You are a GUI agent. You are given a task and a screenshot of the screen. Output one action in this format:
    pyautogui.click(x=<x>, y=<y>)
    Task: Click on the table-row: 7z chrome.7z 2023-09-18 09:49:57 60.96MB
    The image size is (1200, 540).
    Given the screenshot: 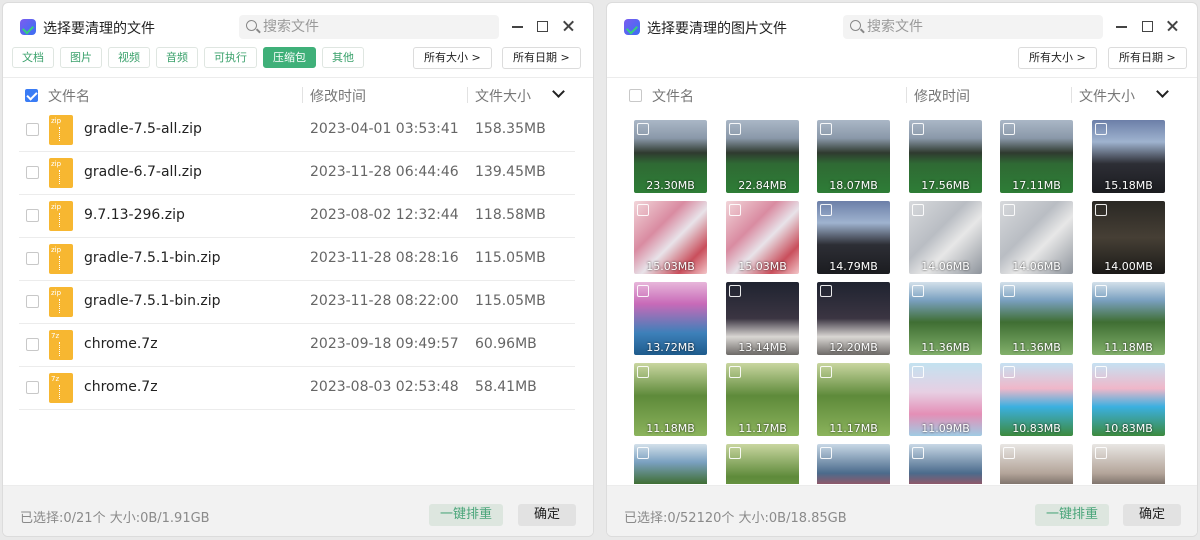 What is the action you would take?
    pyautogui.click(x=297, y=345)
    